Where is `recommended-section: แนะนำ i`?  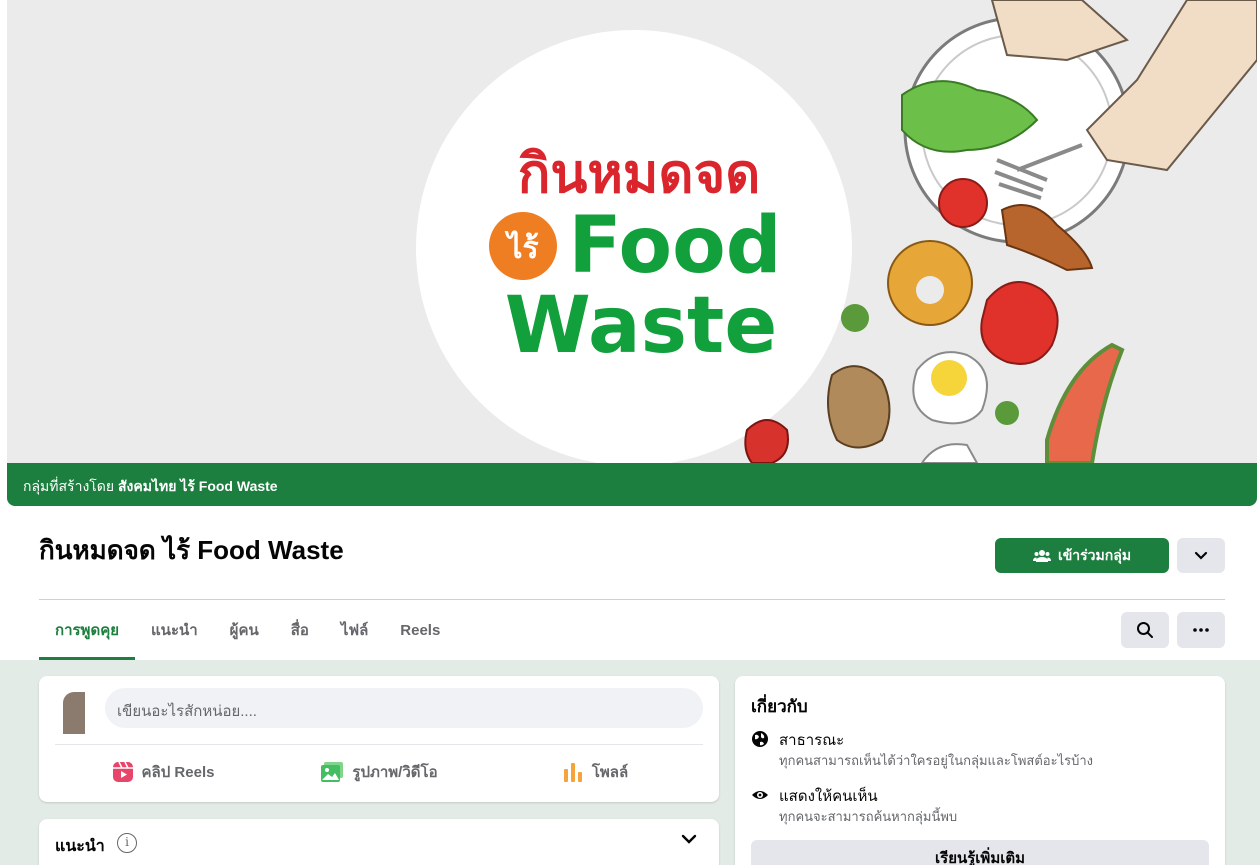
recommended-section: แนะนำ i is located at coordinates (379, 842).